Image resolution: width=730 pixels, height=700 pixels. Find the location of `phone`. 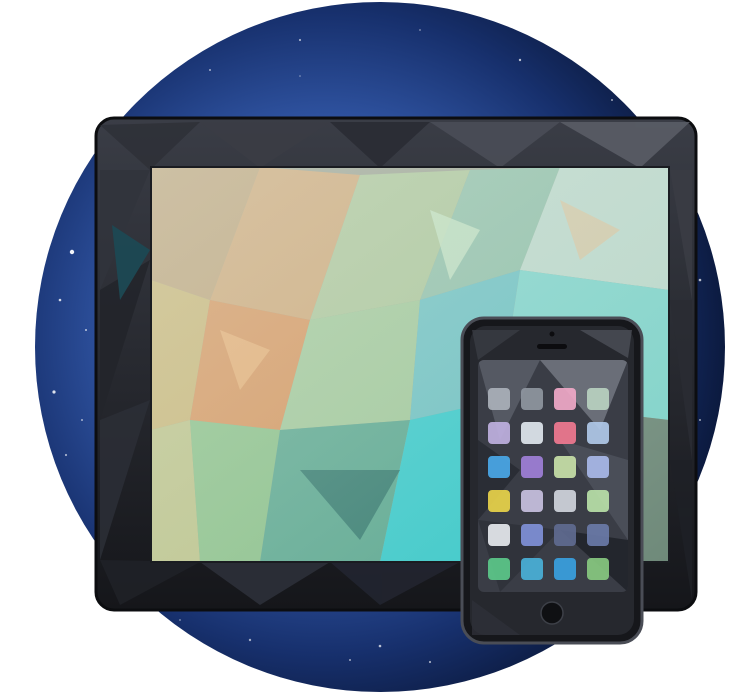

phone is located at coordinates (552, 480).